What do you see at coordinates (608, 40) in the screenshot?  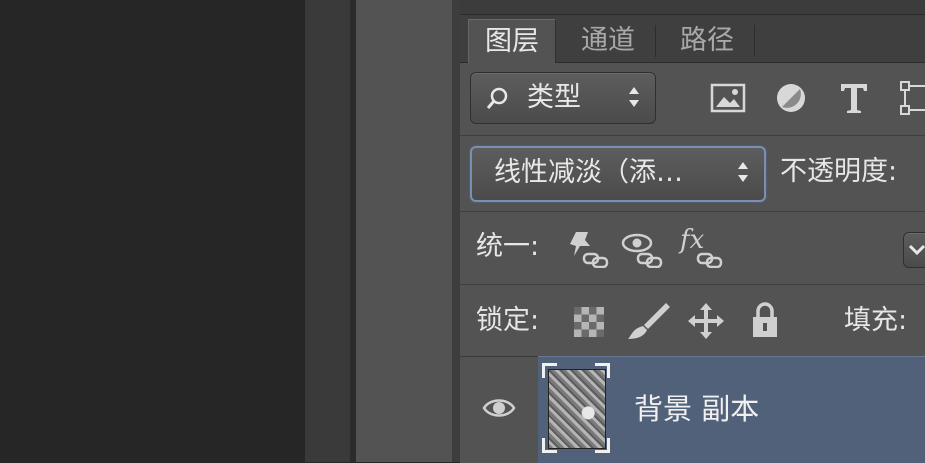 I see `tab-channels: 通道` at bounding box center [608, 40].